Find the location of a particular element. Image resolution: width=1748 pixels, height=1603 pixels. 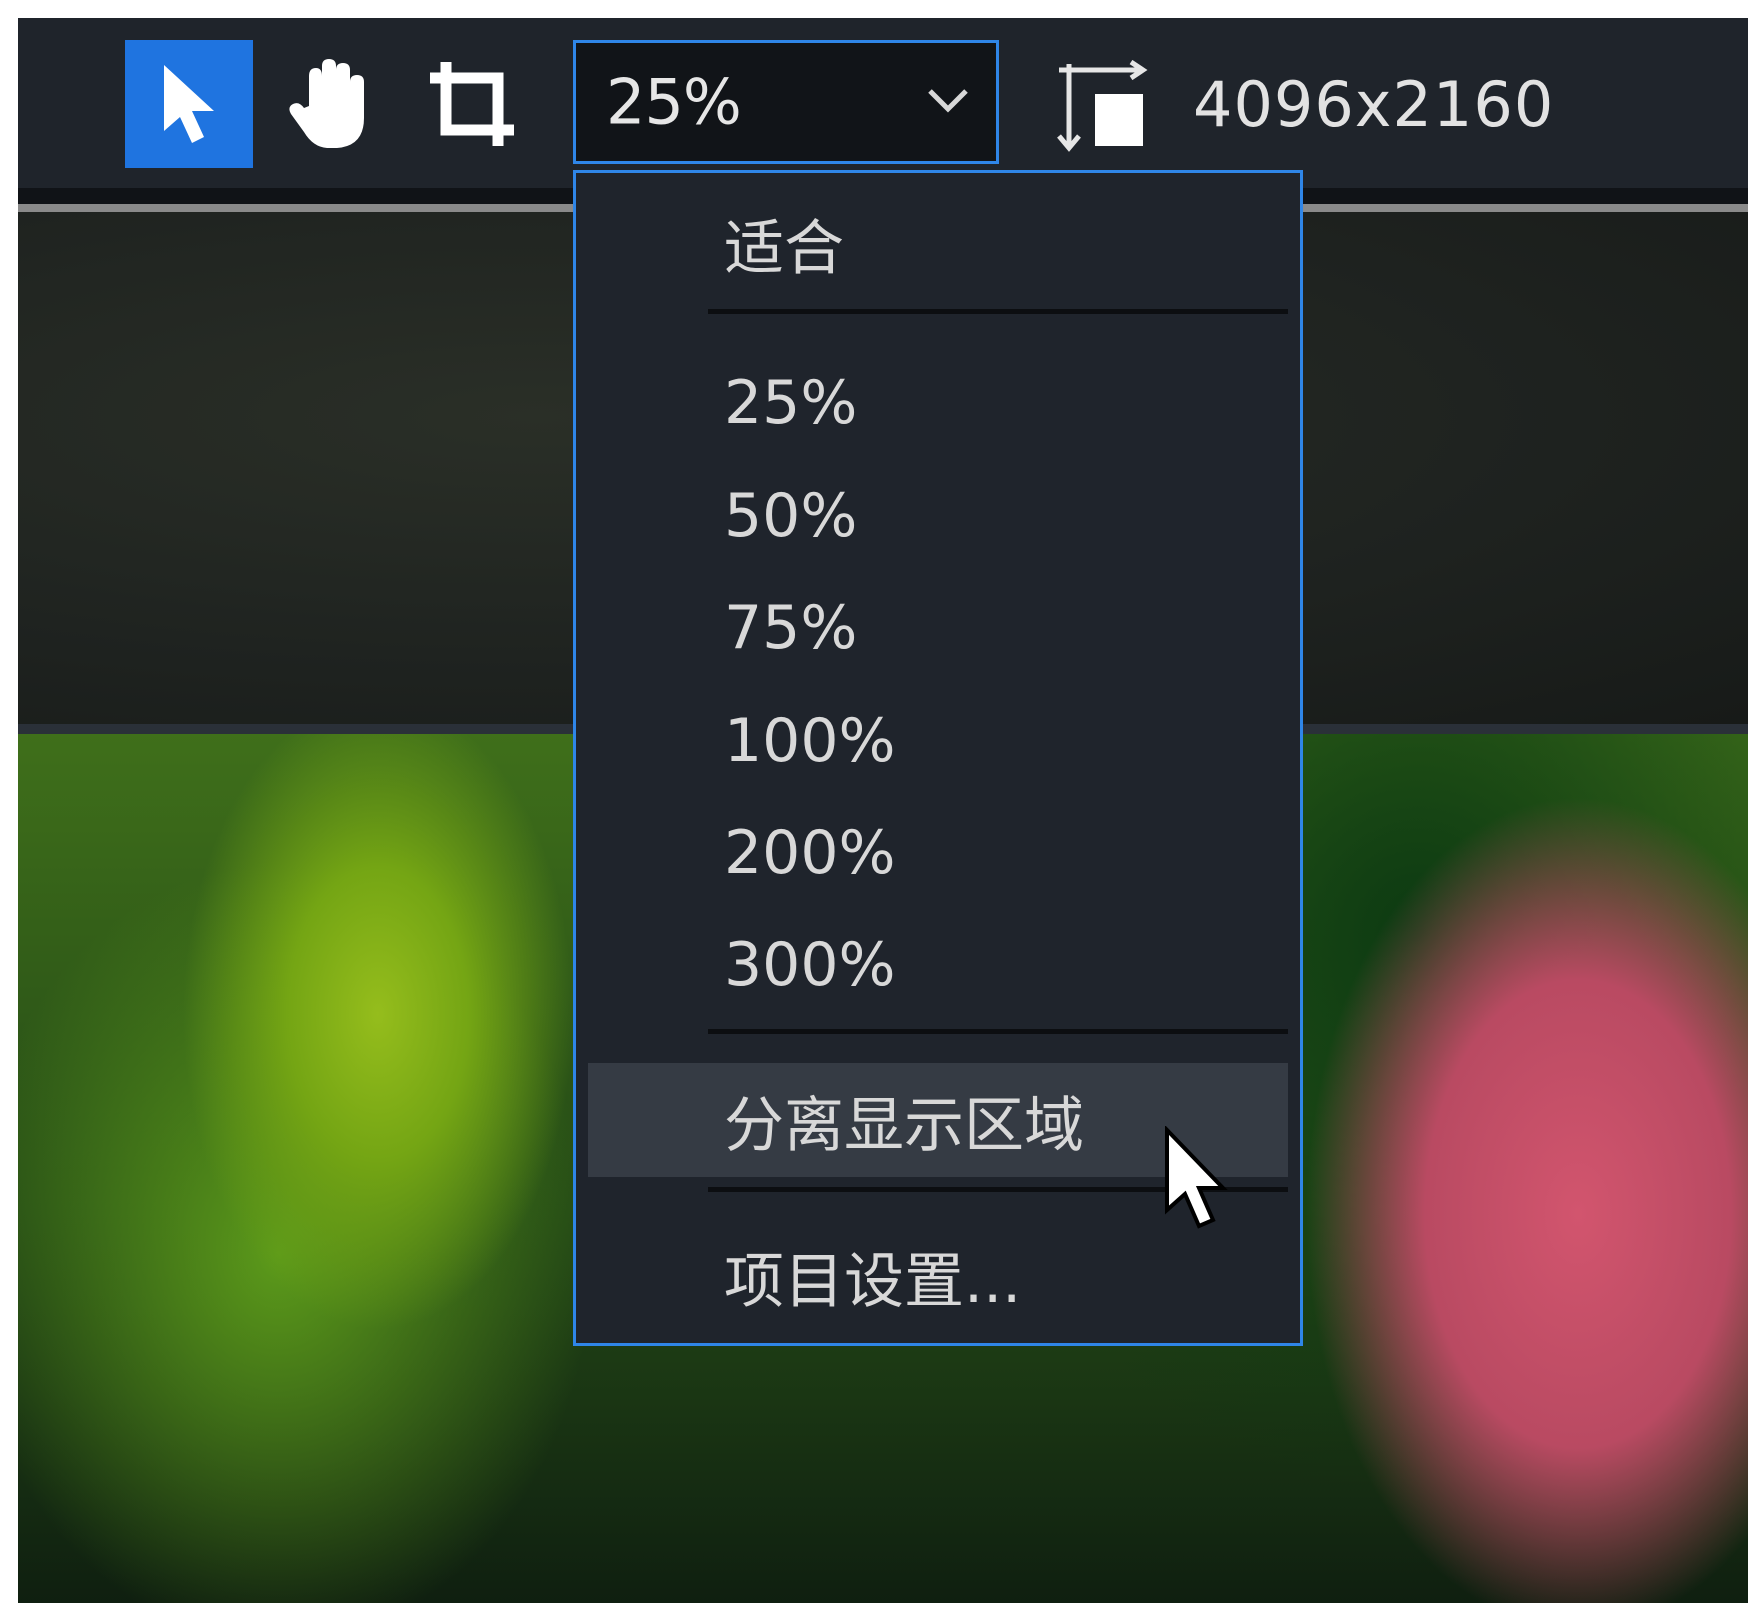

menu-item-label: 25% is located at coordinates (791, 403).